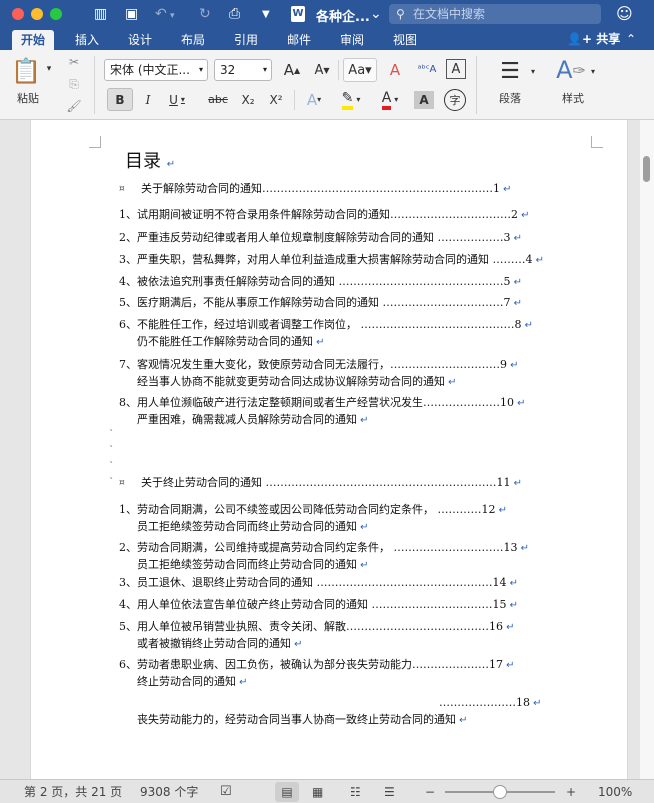 The image size is (654, 803). What do you see at coordinates (326, 189) in the screenshot?
I see `toc-entry-line: 关于解除劳动合同的通知………………………………………………………1 ↵` at bounding box center [326, 189].